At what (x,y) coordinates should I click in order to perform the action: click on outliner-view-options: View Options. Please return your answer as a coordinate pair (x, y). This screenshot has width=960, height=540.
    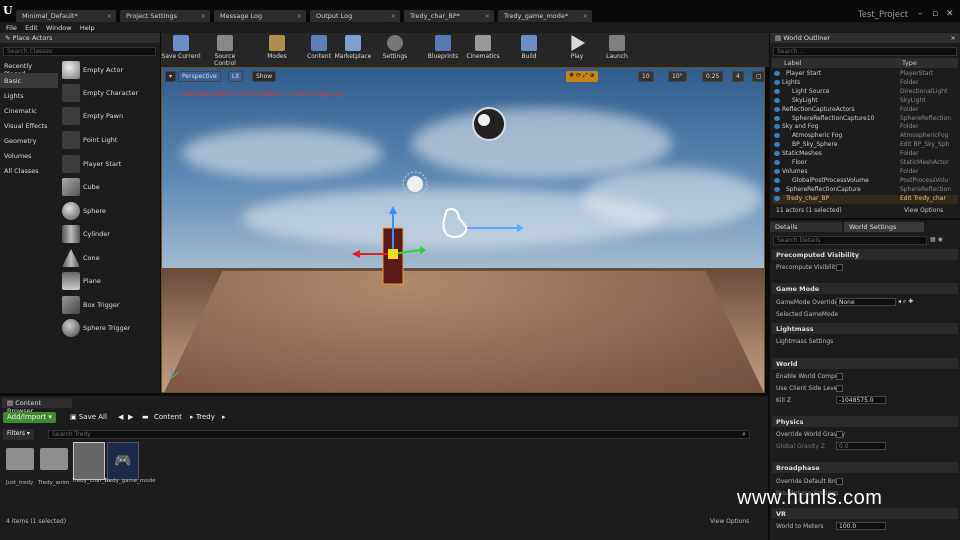
    Looking at the image, I should click on (923, 210).